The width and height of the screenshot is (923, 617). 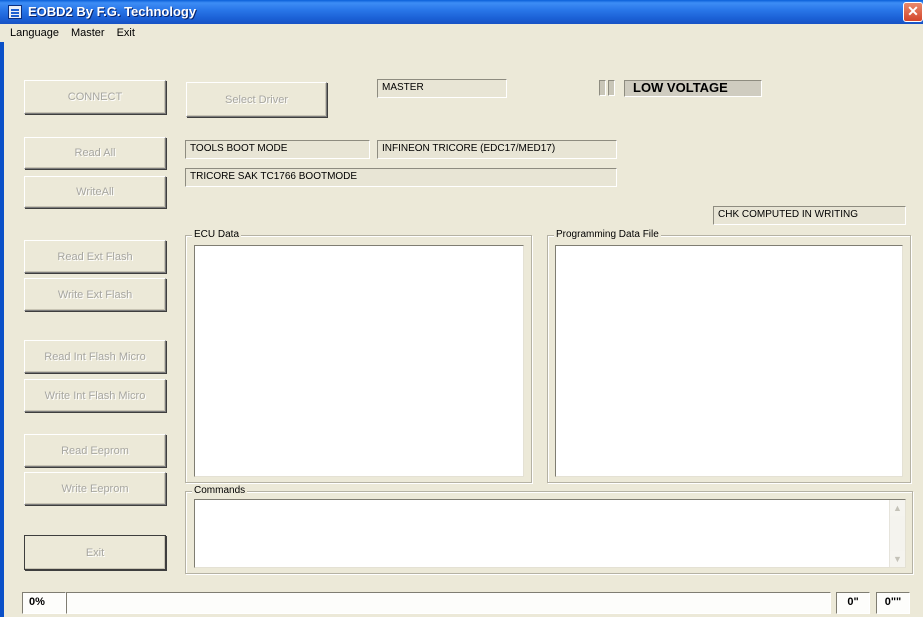 I want to click on commands-group: Commands ▲ ▼, so click(x=549, y=529).